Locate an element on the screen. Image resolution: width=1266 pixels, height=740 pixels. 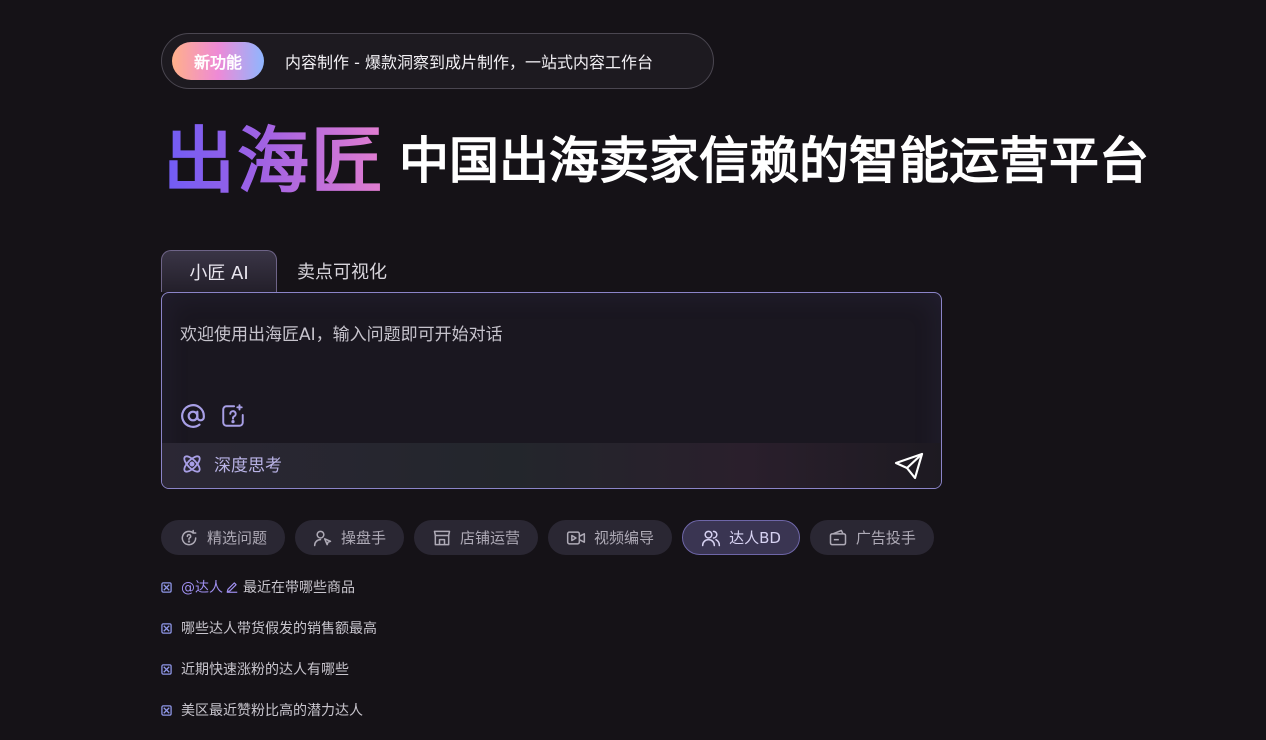
question-sparkle-icon is located at coordinates (233, 415).